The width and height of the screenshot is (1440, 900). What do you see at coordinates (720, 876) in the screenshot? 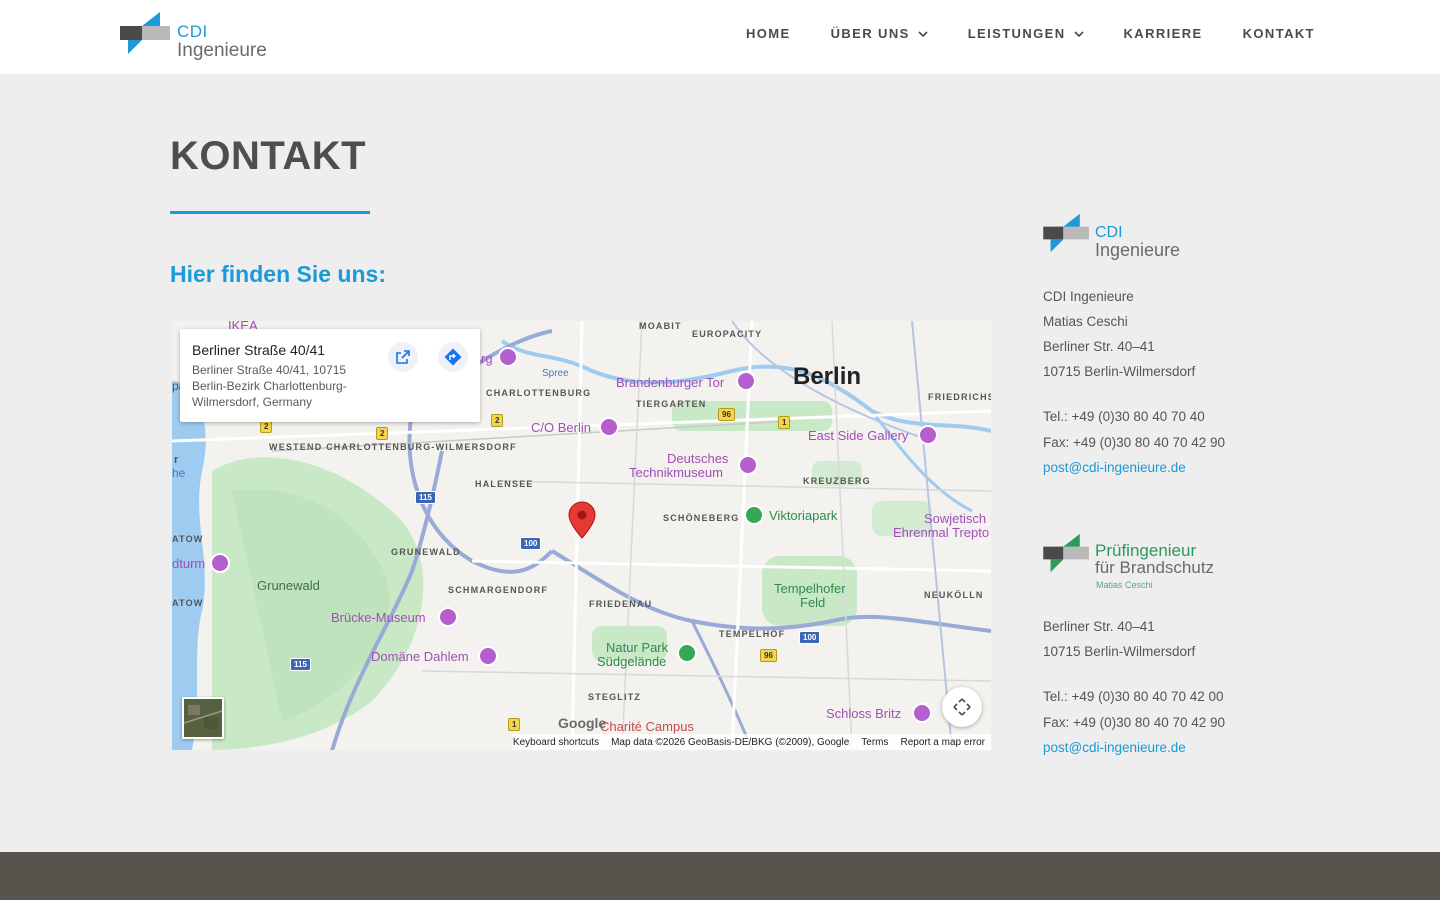
I see `site-footer` at bounding box center [720, 876].